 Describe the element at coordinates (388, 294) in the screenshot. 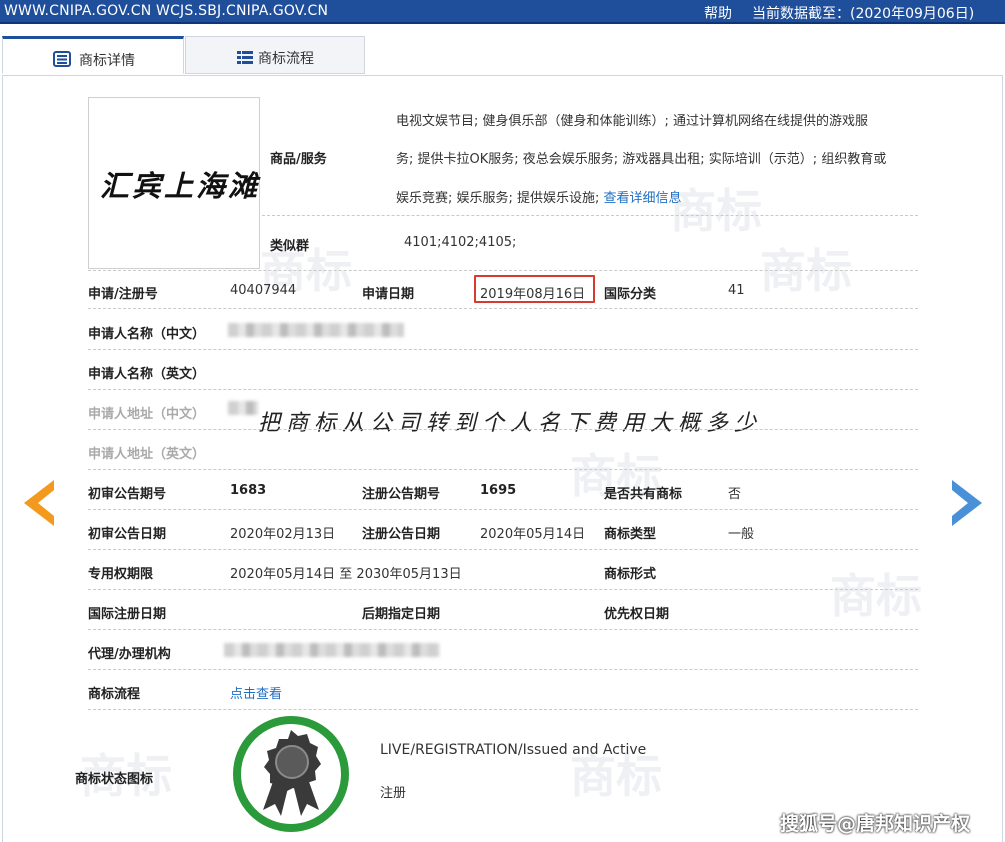

I see `app-date-label: 申请日期` at that location.